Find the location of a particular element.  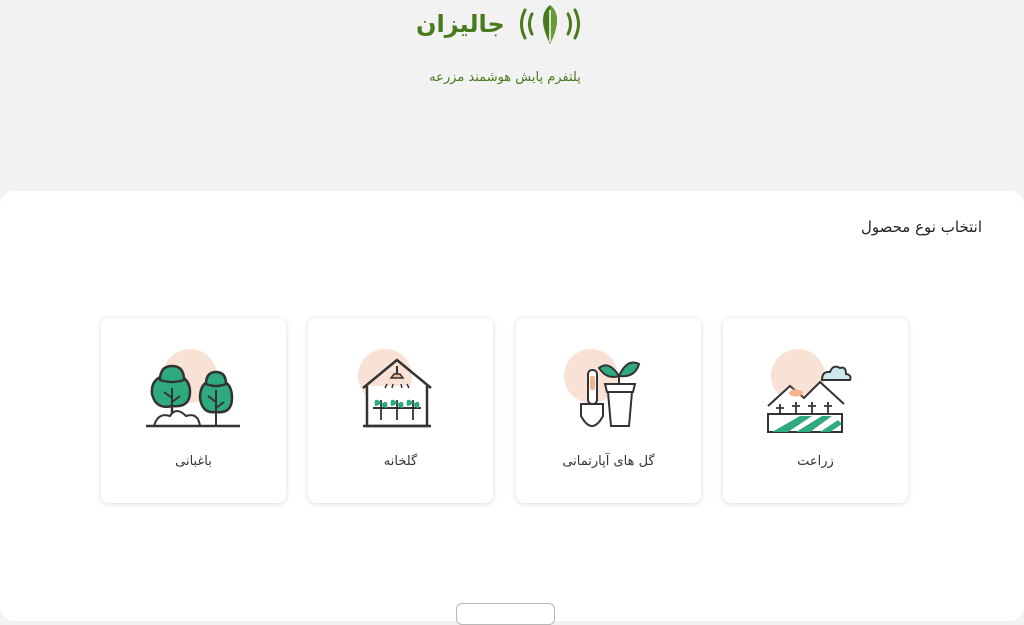

potted-plant-icon is located at coordinates (602, 388).